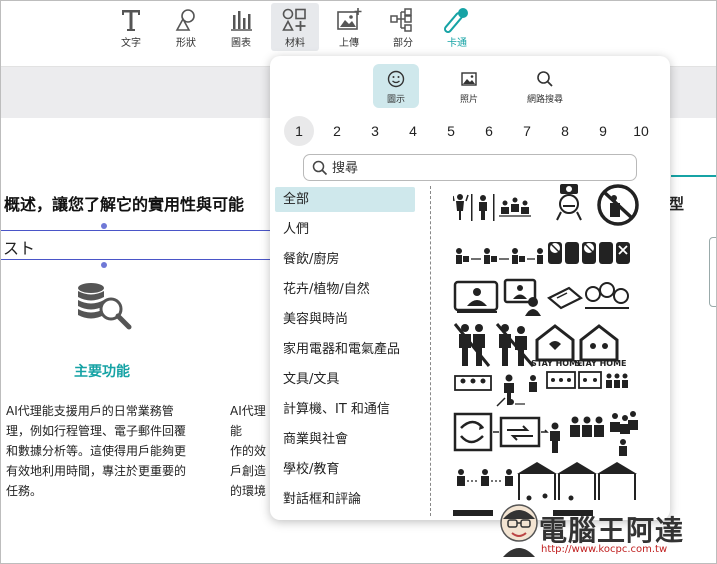 This screenshot has width=717, height=564. I want to click on photo-icon, so click(469, 79).